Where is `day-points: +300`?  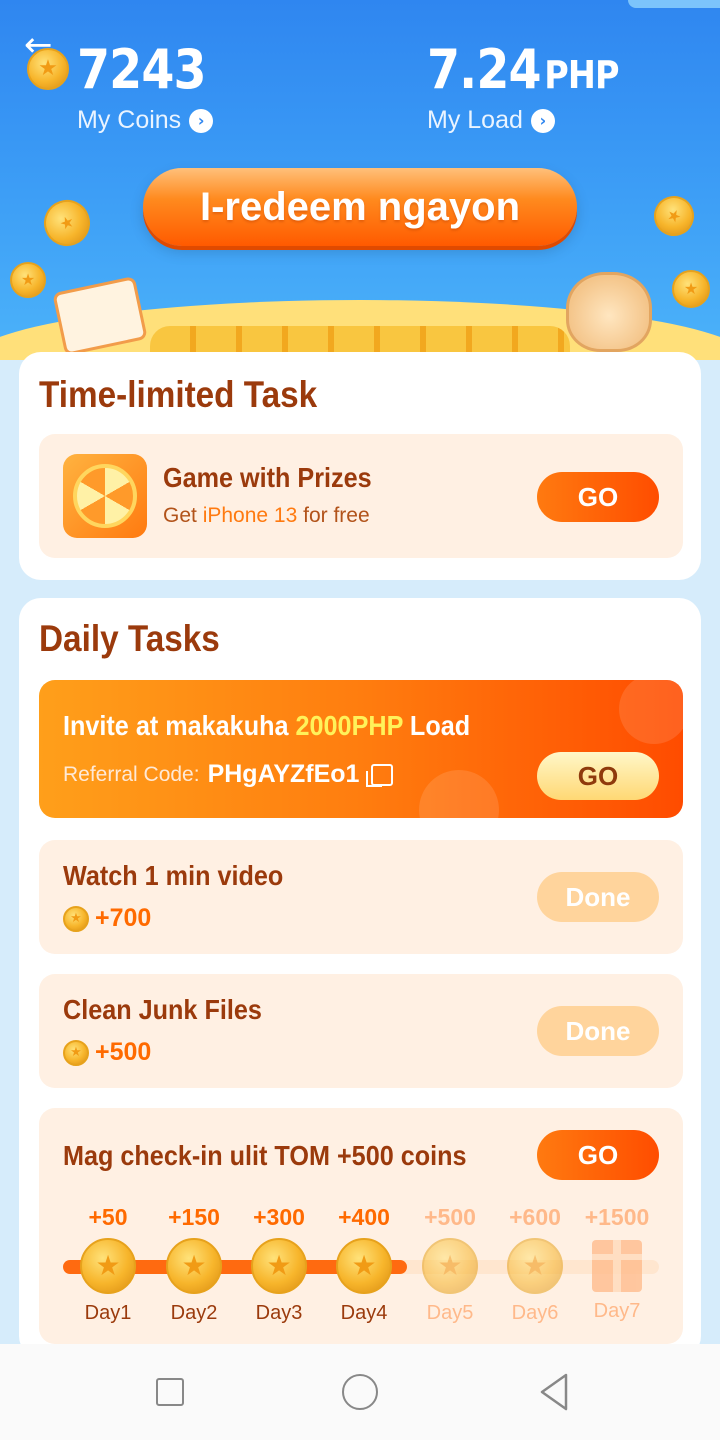
day-points: +300 is located at coordinates (279, 1217).